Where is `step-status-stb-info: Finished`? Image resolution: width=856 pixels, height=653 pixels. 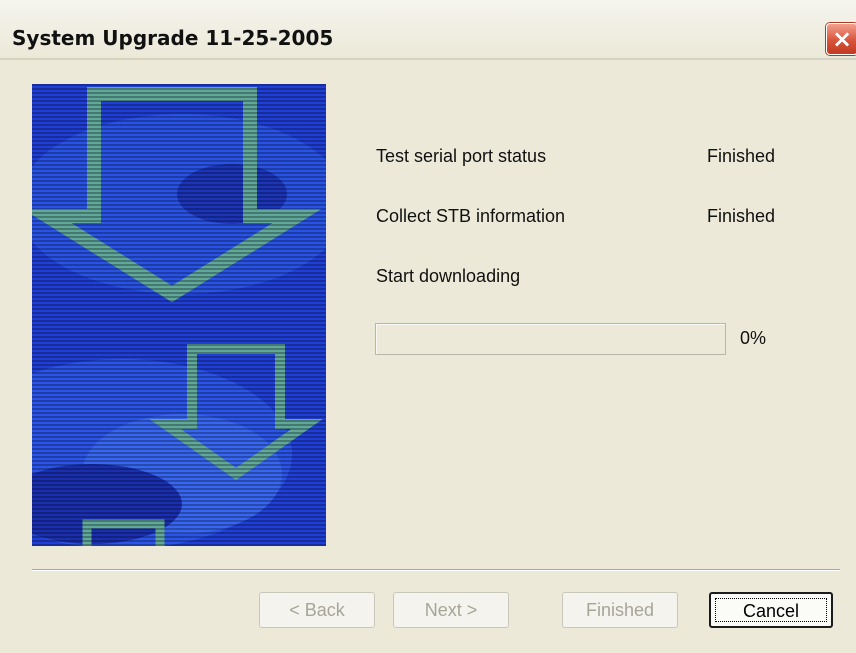
step-status-stb-info: Finished is located at coordinates (741, 216).